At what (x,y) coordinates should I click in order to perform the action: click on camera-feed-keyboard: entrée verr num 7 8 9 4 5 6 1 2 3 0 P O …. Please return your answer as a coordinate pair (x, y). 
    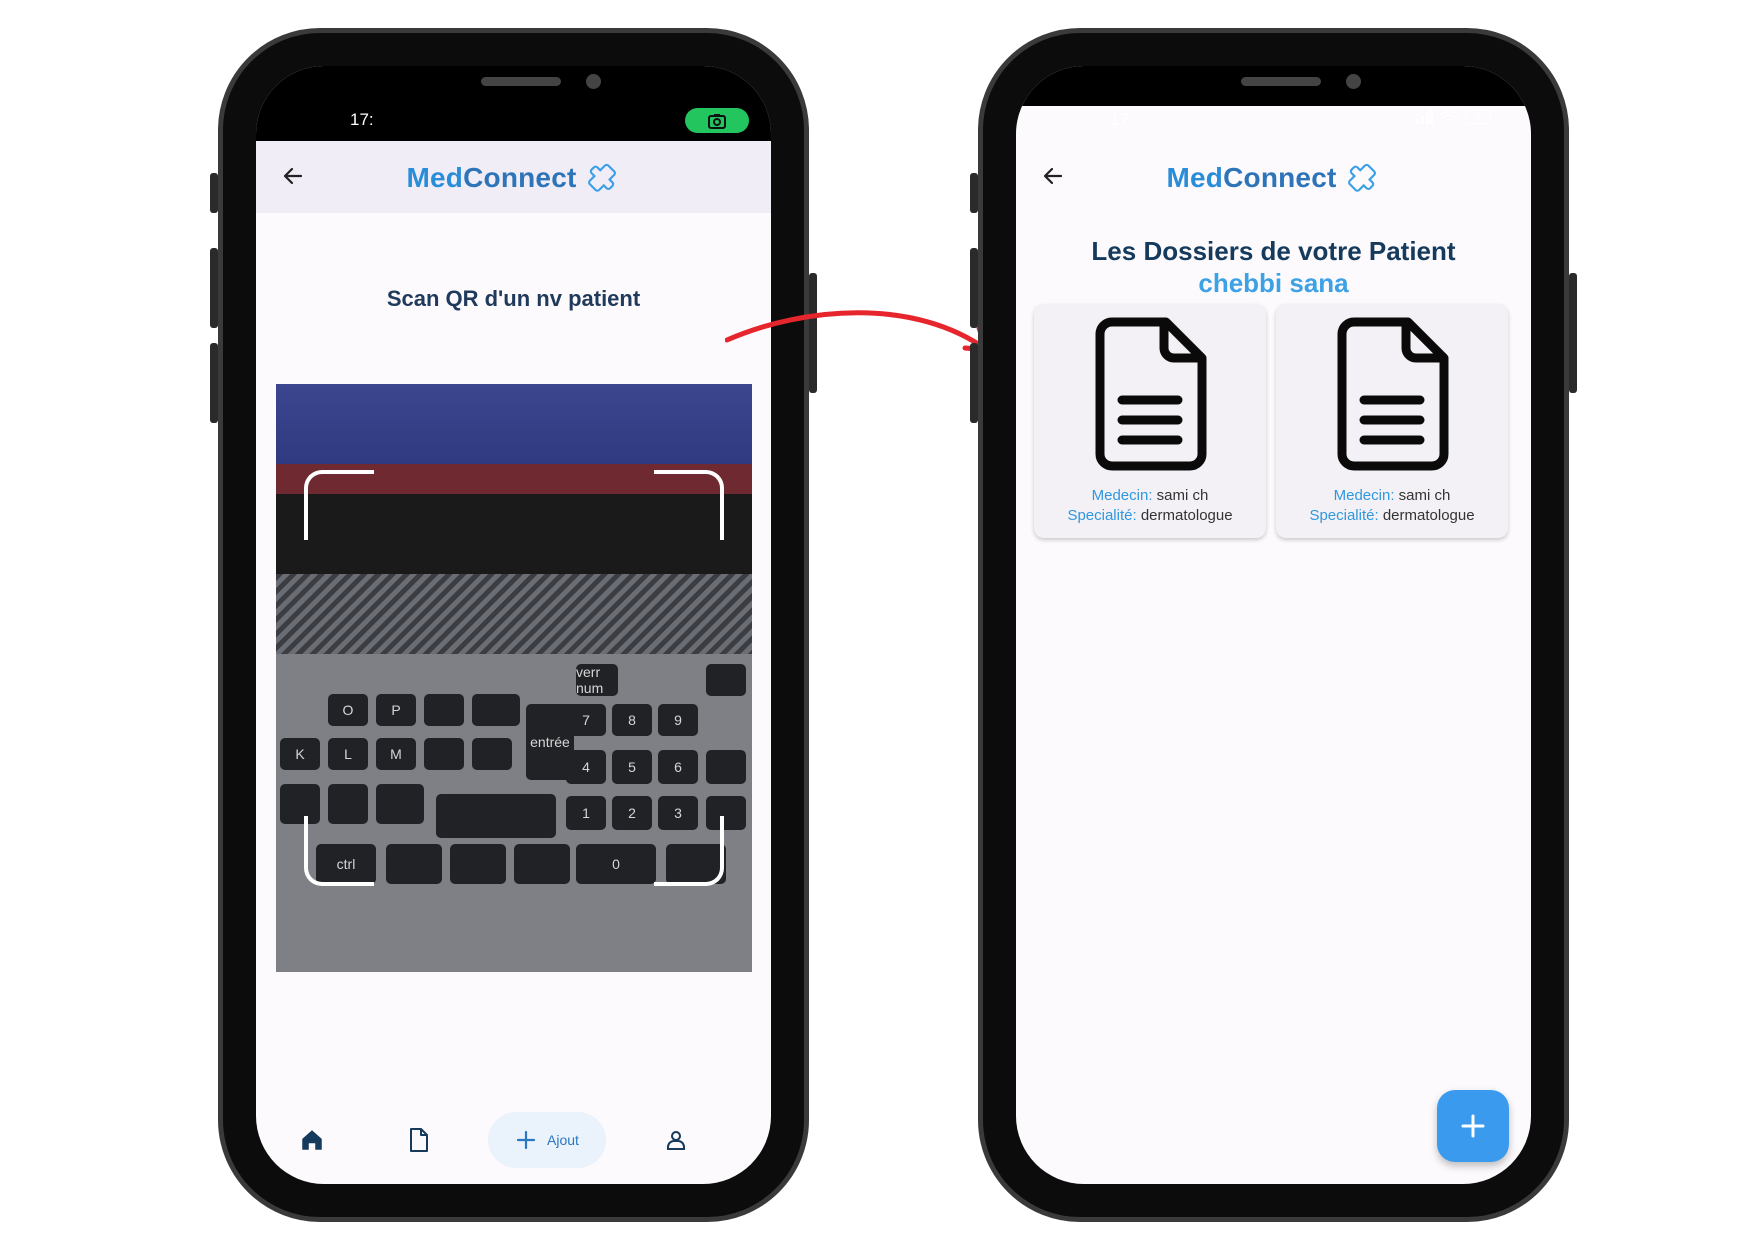
    Looking at the image, I should click on (514, 813).